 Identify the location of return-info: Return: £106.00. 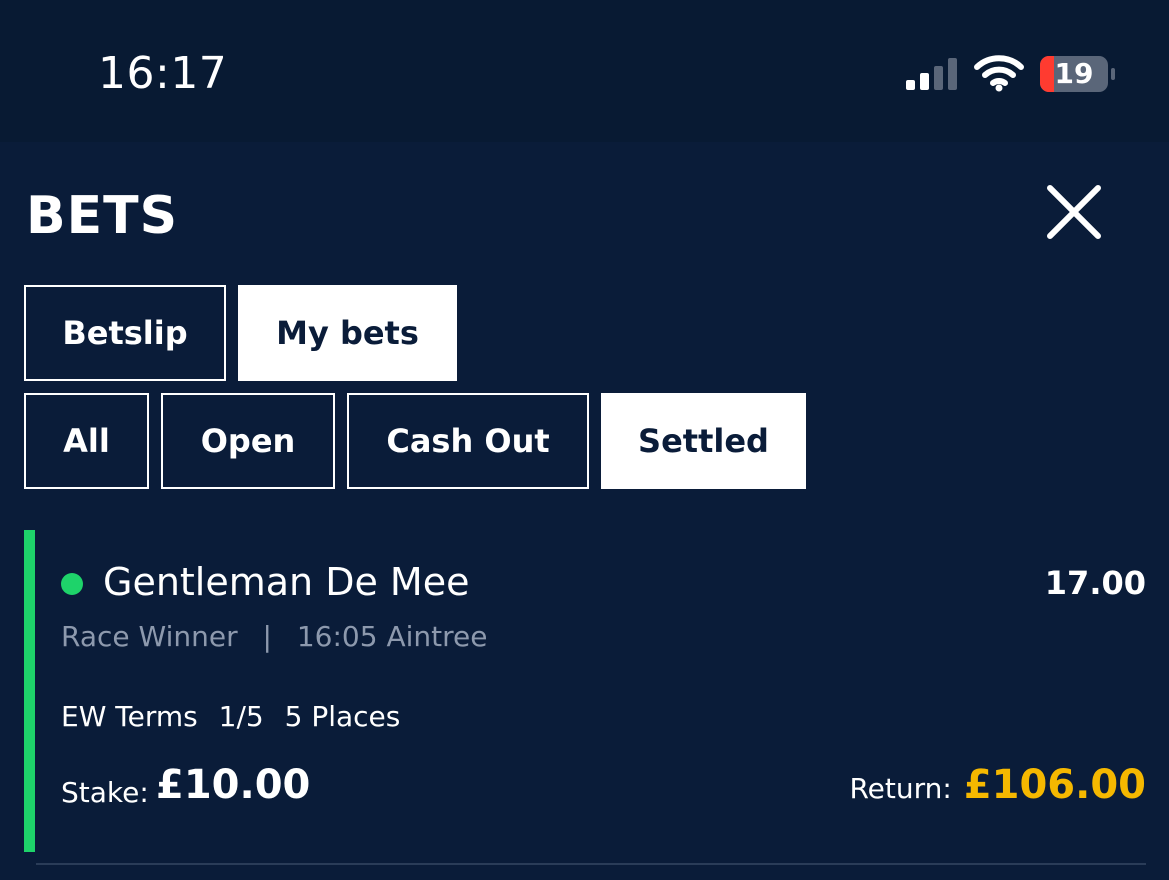
(997, 785).